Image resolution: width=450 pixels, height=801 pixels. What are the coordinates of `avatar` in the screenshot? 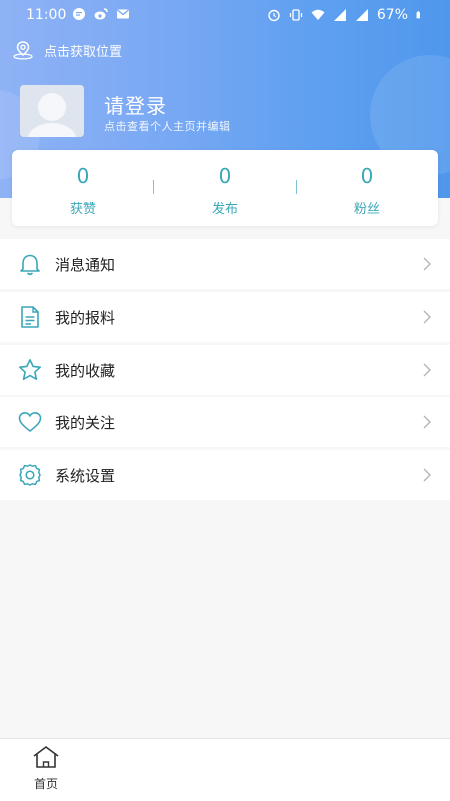 It's located at (52, 111).